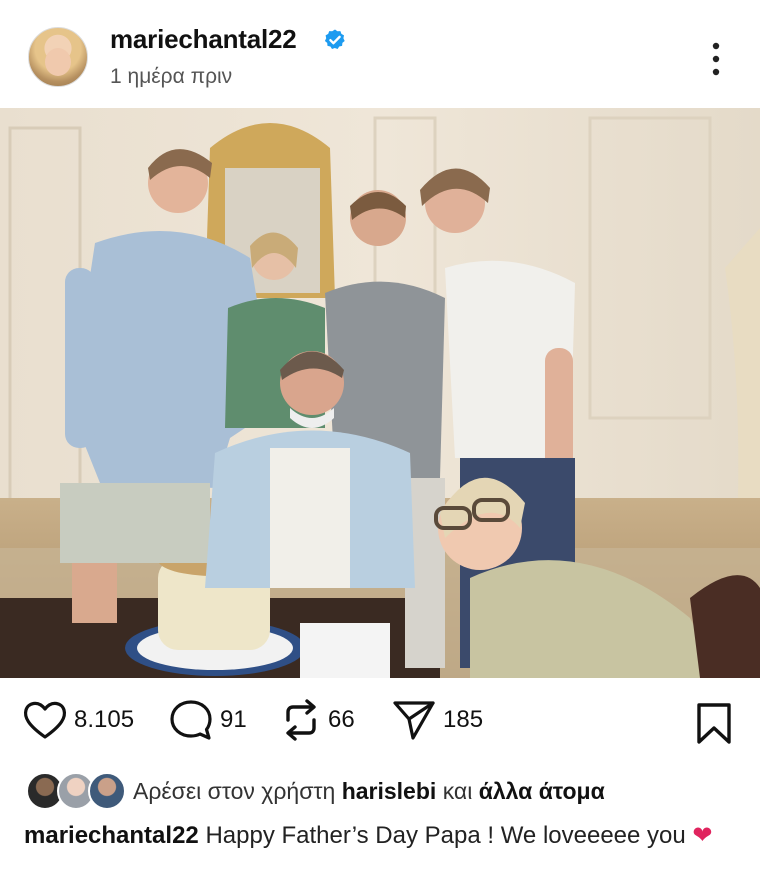  Describe the element at coordinates (111, 835) in the screenshot. I see `caption-username: mariechantal22` at that location.